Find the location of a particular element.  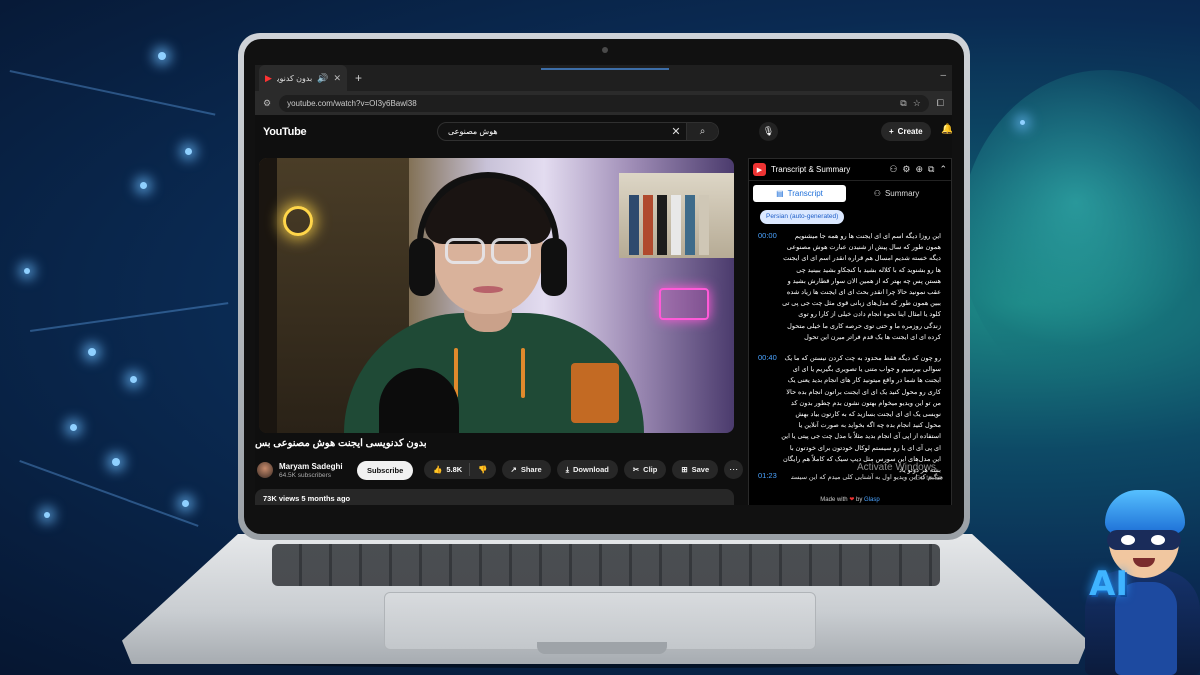

segment-time: 00:40 is located at coordinates (763, 414).